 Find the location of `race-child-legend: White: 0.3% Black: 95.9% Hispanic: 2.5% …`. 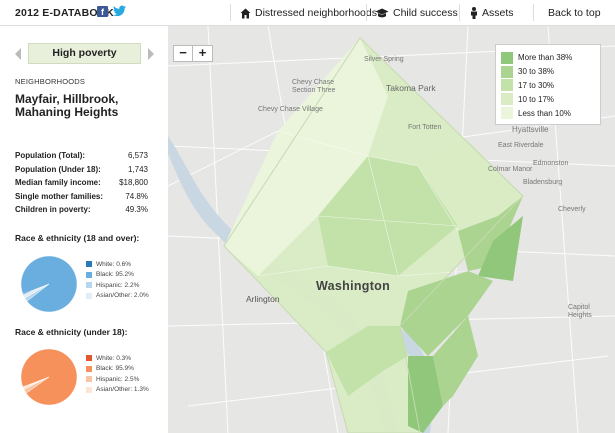

race-child-legend: White: 0.3% Black: 95.9% Hispanic: 2.5% … is located at coordinates (117, 374).